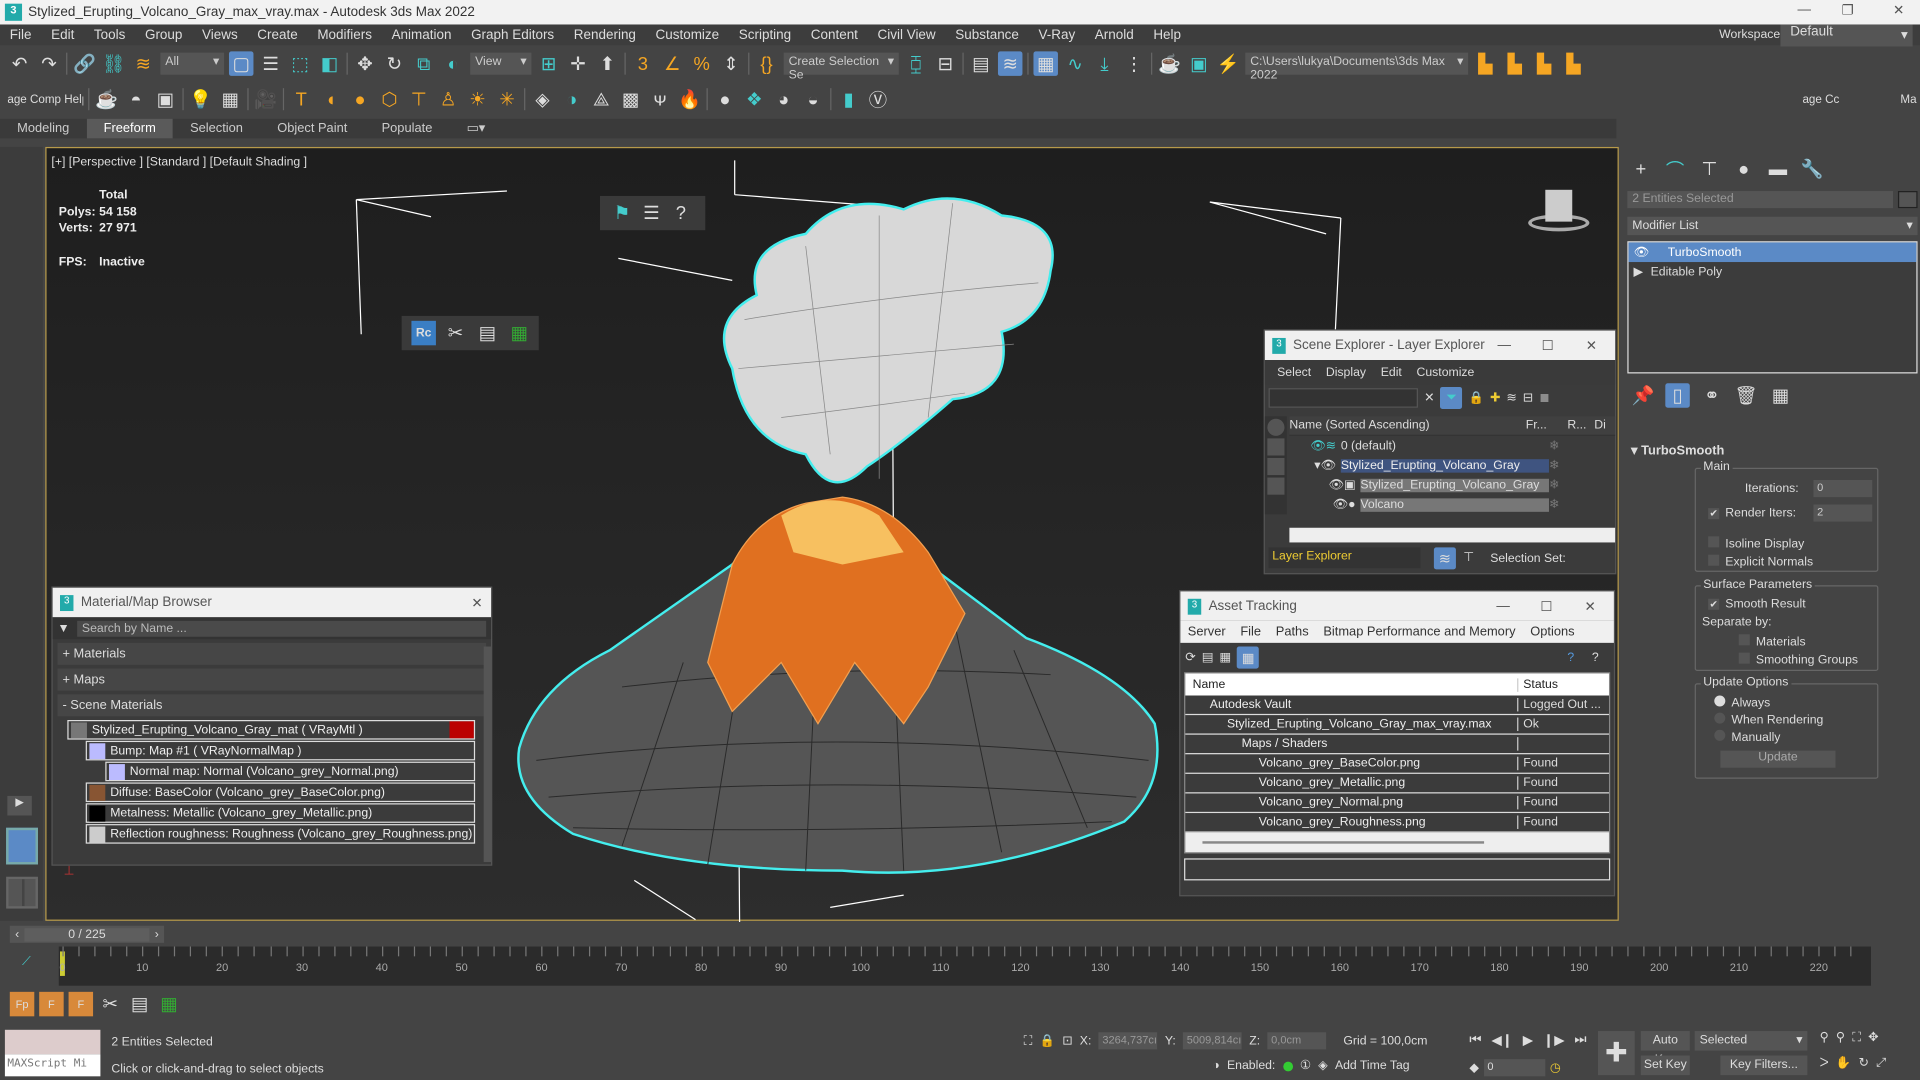  I want to click on menu-modifiers: Modifiers, so click(345, 35).